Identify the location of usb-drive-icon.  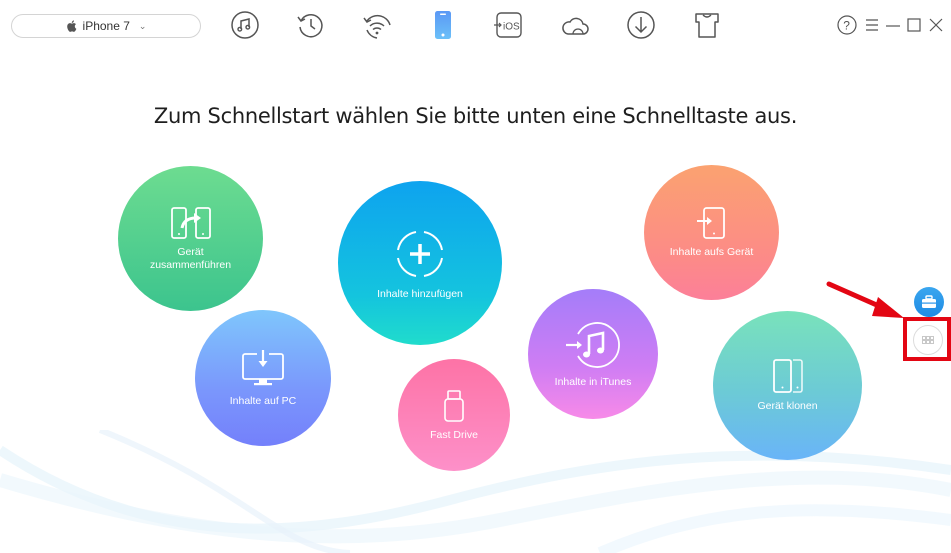
(454, 406).